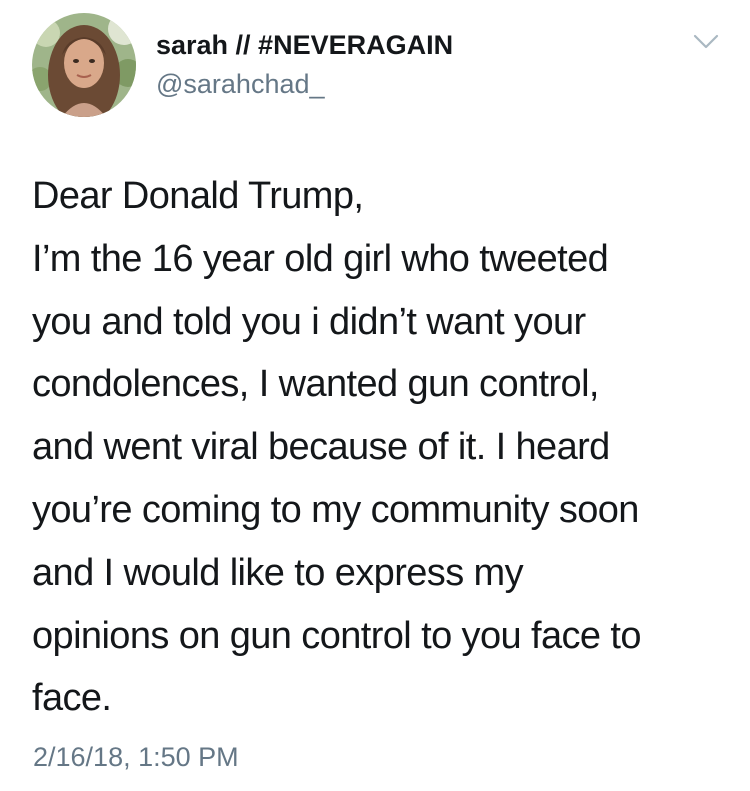 The width and height of the screenshot is (750, 791). I want to click on avatar-photo, so click(84, 65).